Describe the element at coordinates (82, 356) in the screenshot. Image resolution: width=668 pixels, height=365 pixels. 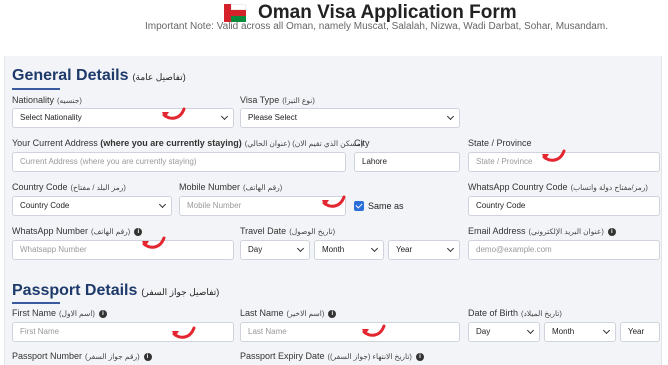
I see `passport-number-label: Passport Number (رقم جواز السفر) i` at that location.